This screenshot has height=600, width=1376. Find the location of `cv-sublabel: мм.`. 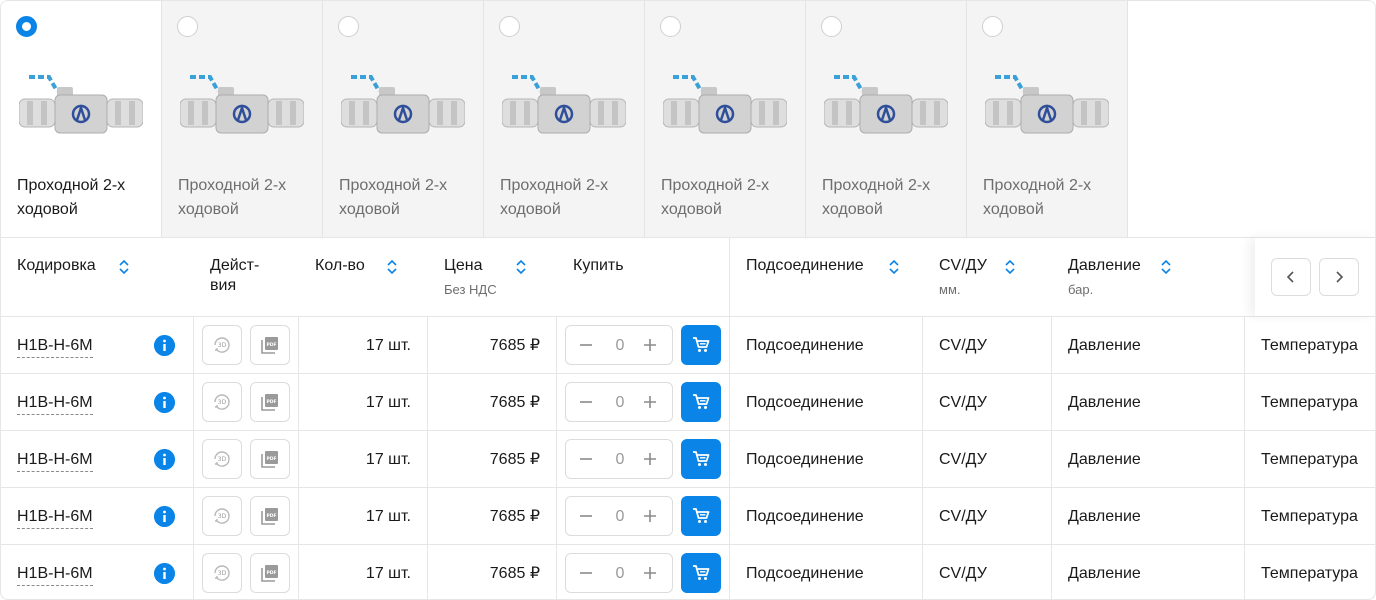

cv-sublabel: мм. is located at coordinates (950, 289).